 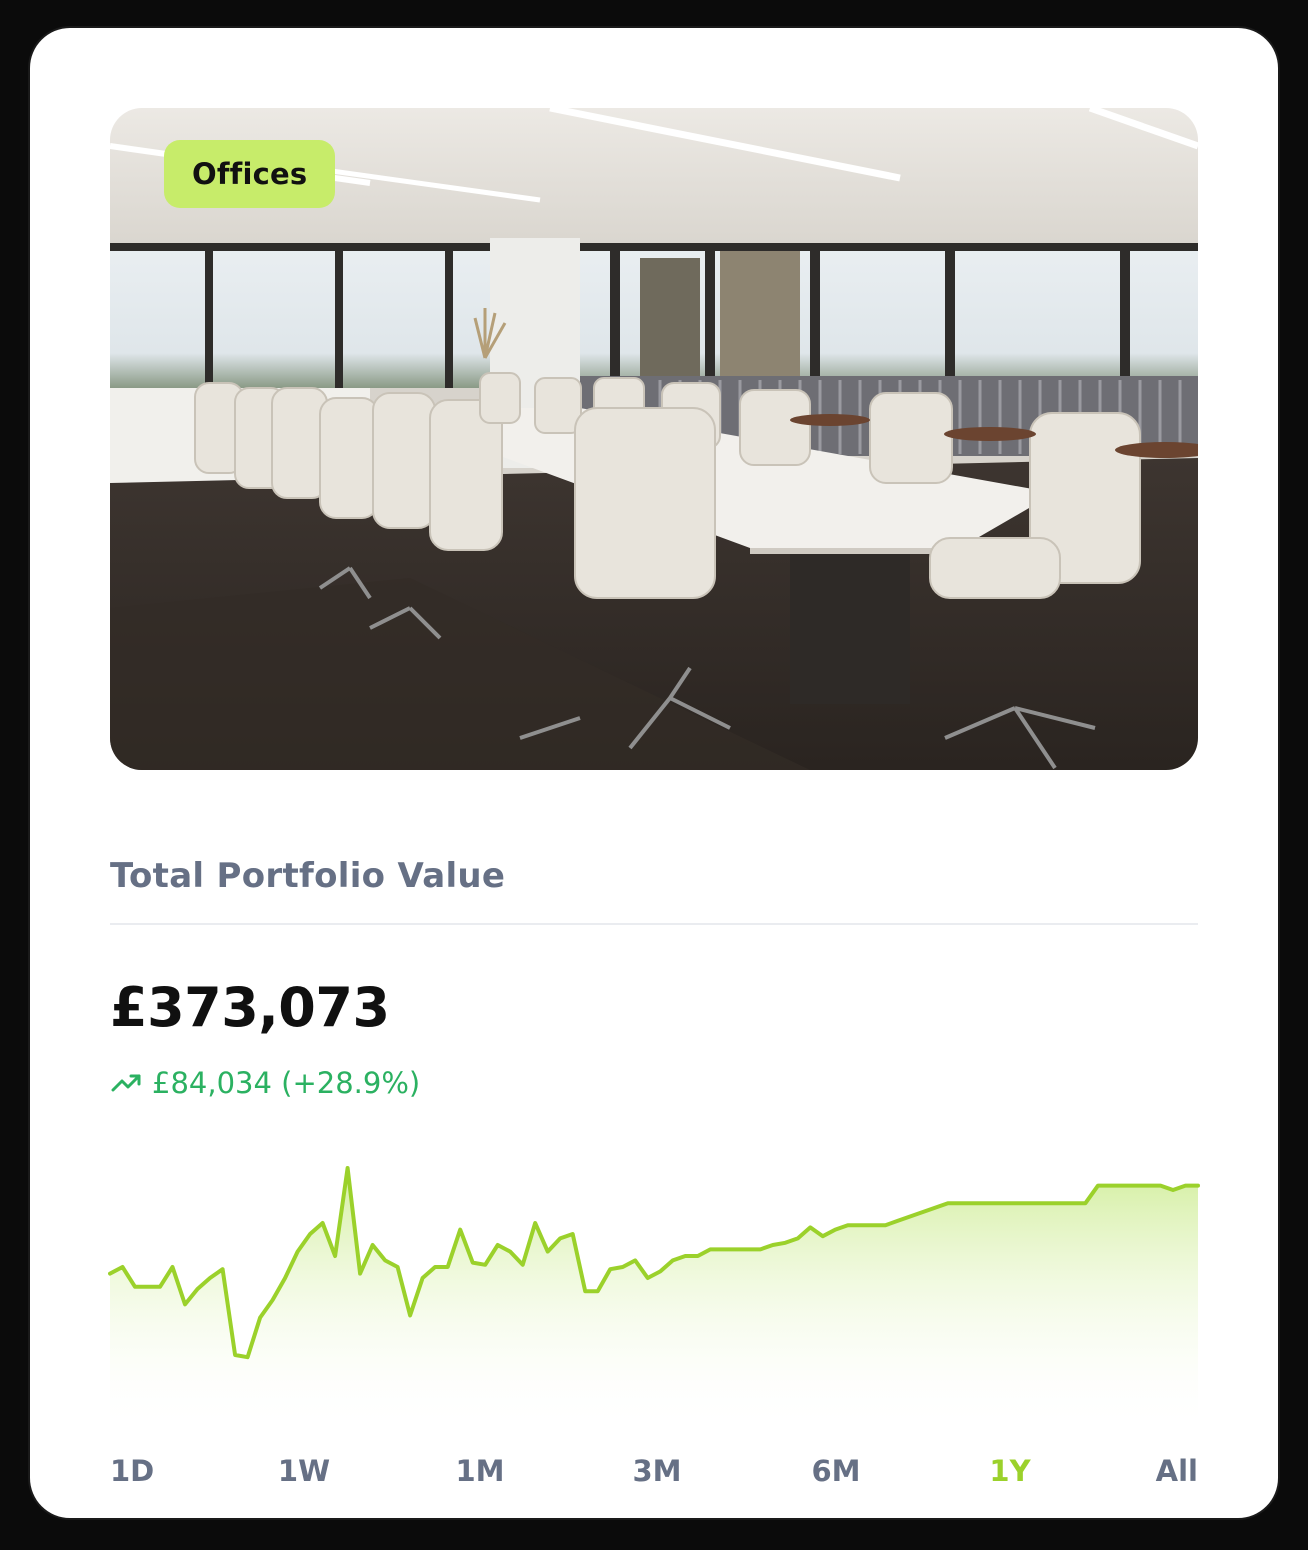 I want to click on trending-up-icon, so click(x=126, y=1083).